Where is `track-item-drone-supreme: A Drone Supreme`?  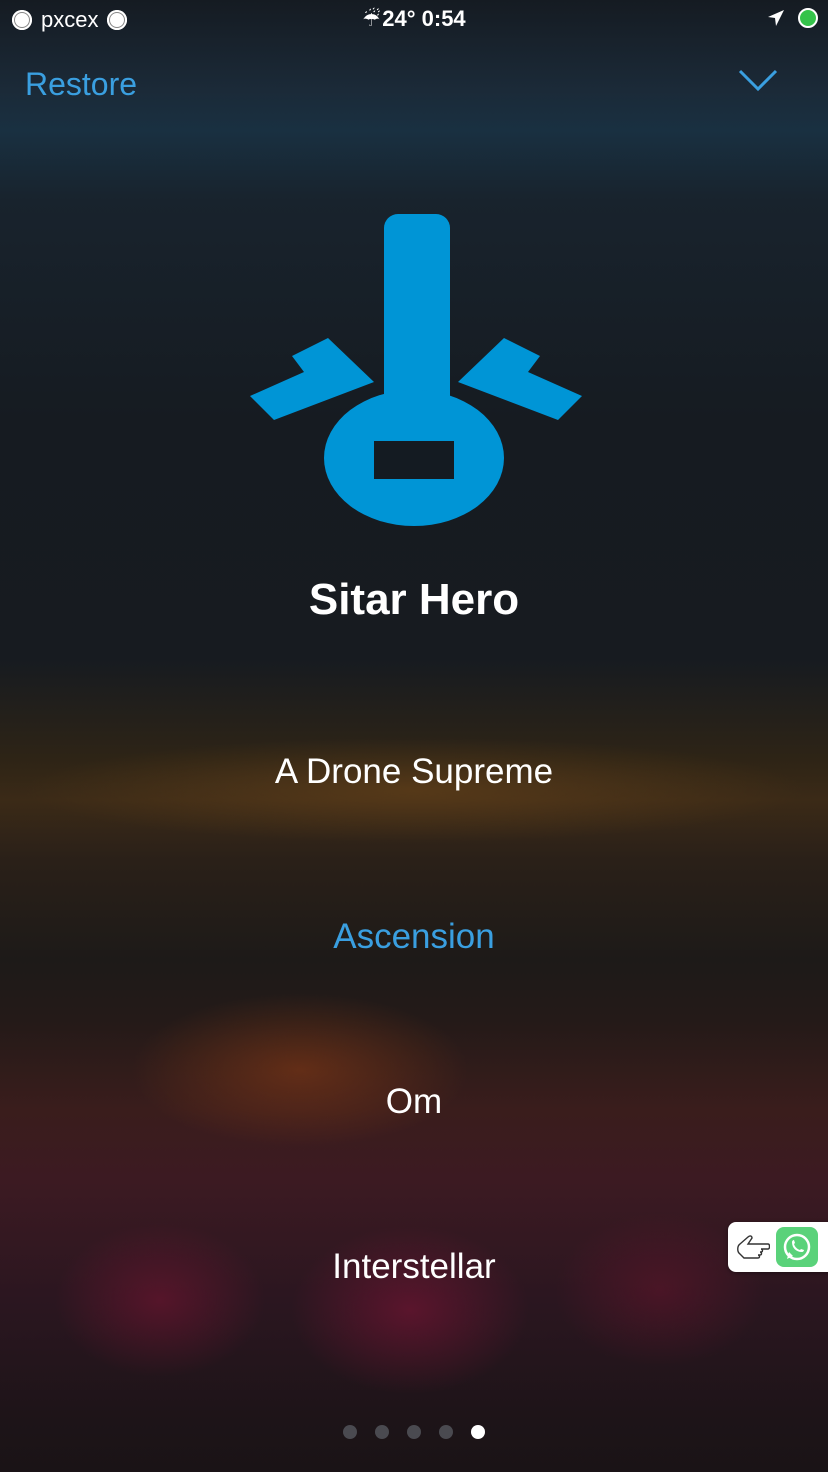 track-item-drone-supreme: A Drone Supreme is located at coordinates (414, 772).